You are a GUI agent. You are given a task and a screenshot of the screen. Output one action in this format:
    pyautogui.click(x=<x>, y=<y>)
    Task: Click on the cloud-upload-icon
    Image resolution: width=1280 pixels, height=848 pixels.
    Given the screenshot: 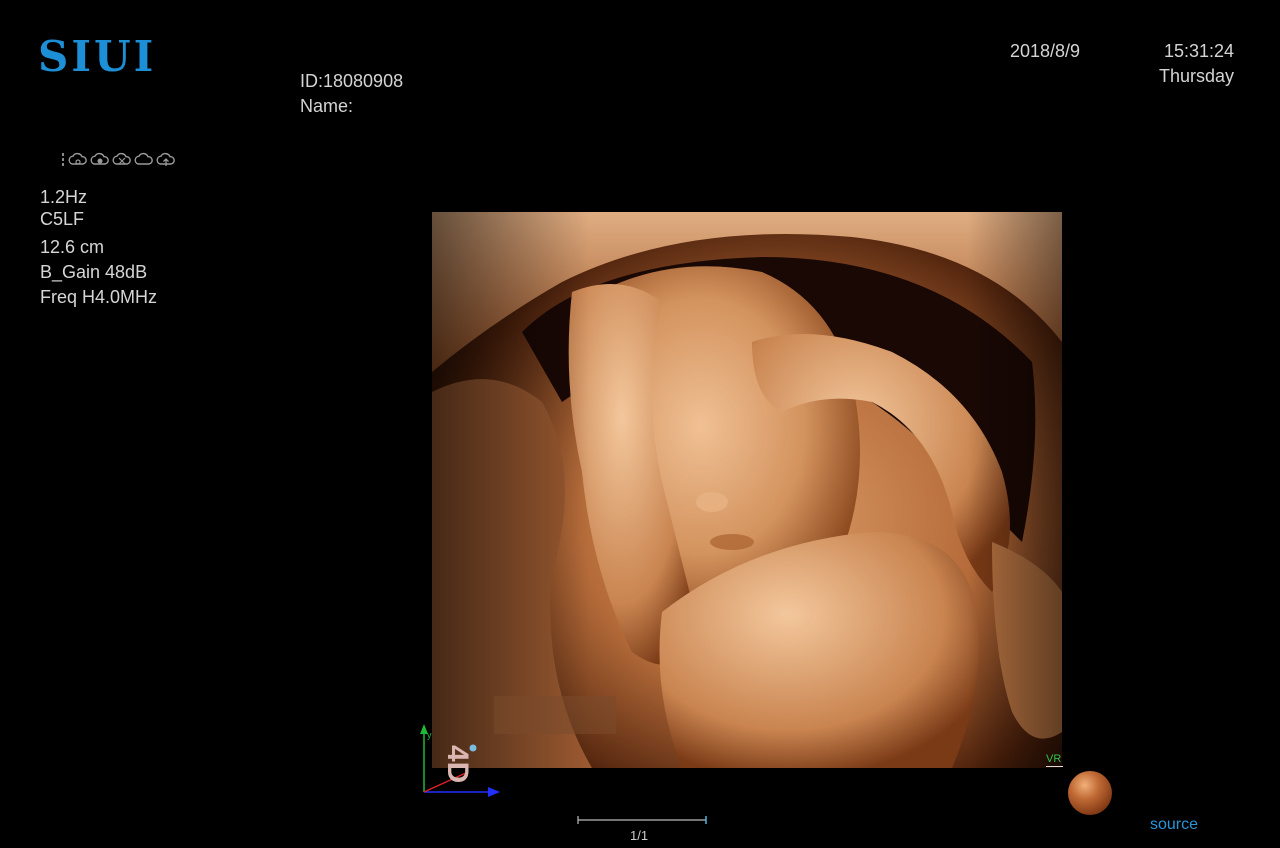 What is the action you would take?
    pyautogui.click(x=165, y=159)
    